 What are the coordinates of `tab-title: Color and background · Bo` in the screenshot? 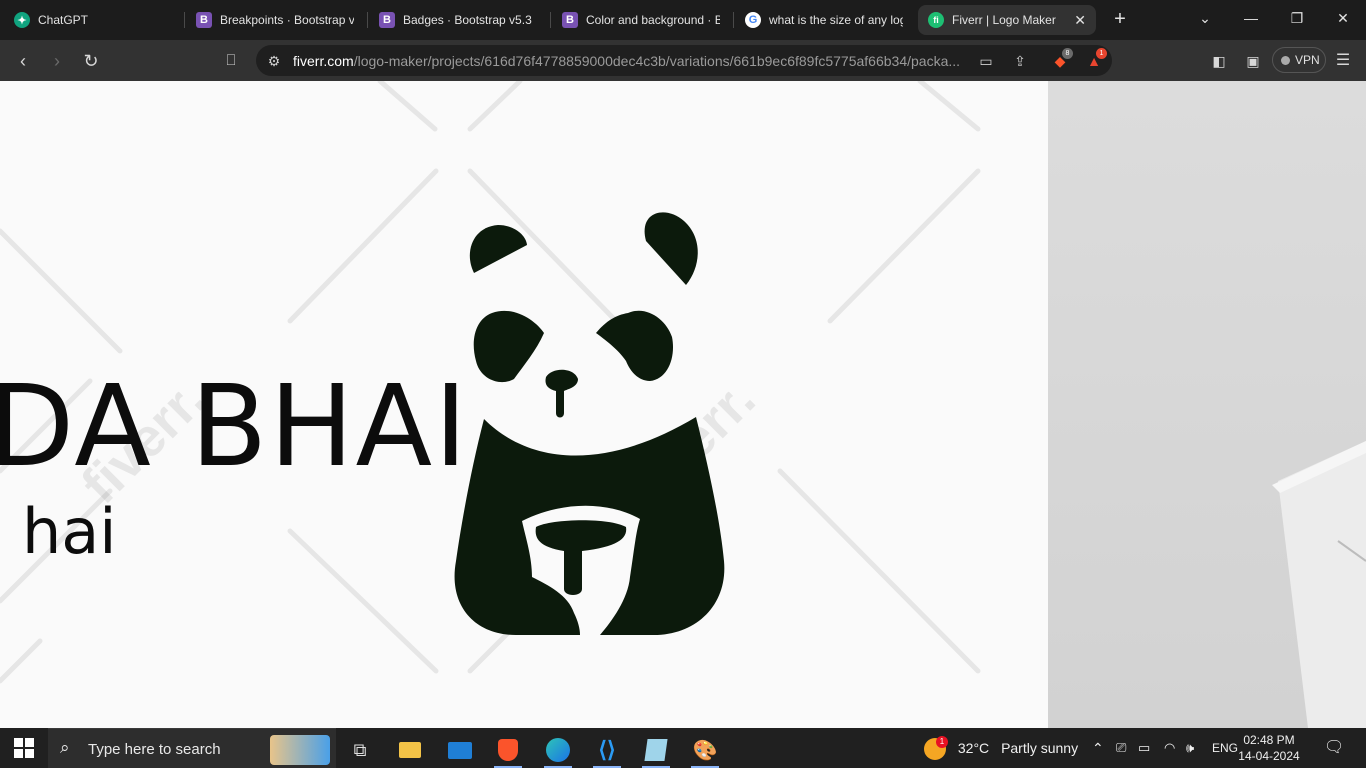 It's located at (653, 20).